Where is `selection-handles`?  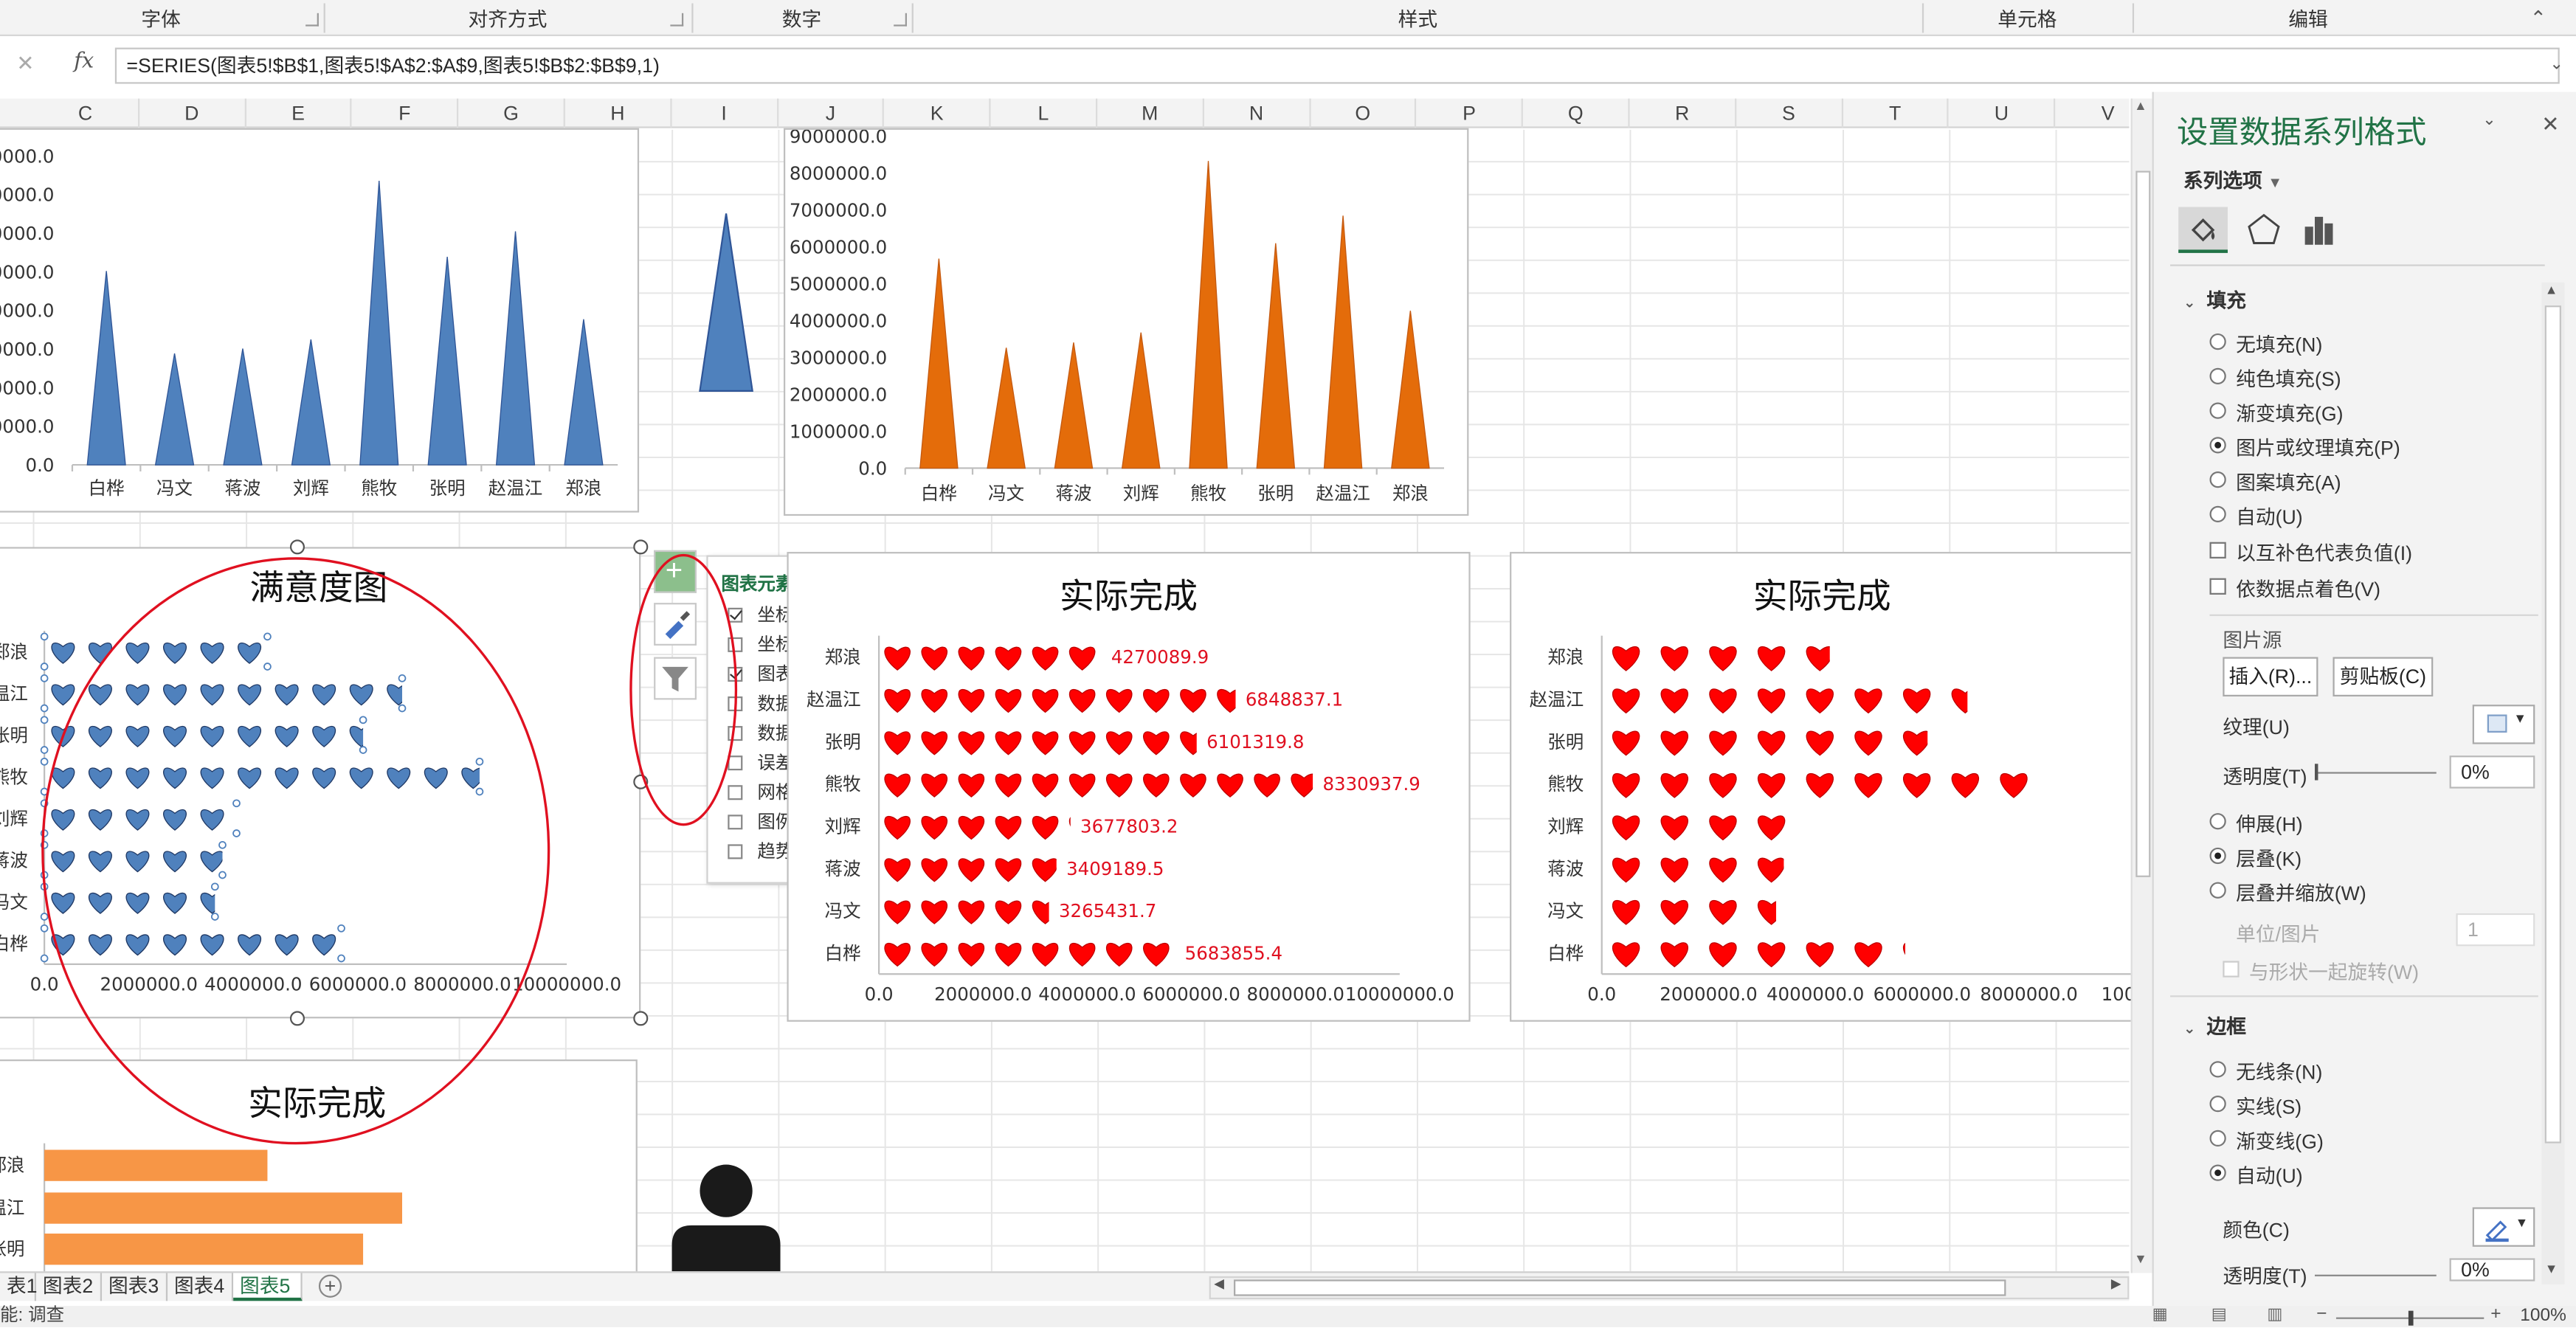 selection-handles is located at coordinates (328, 785).